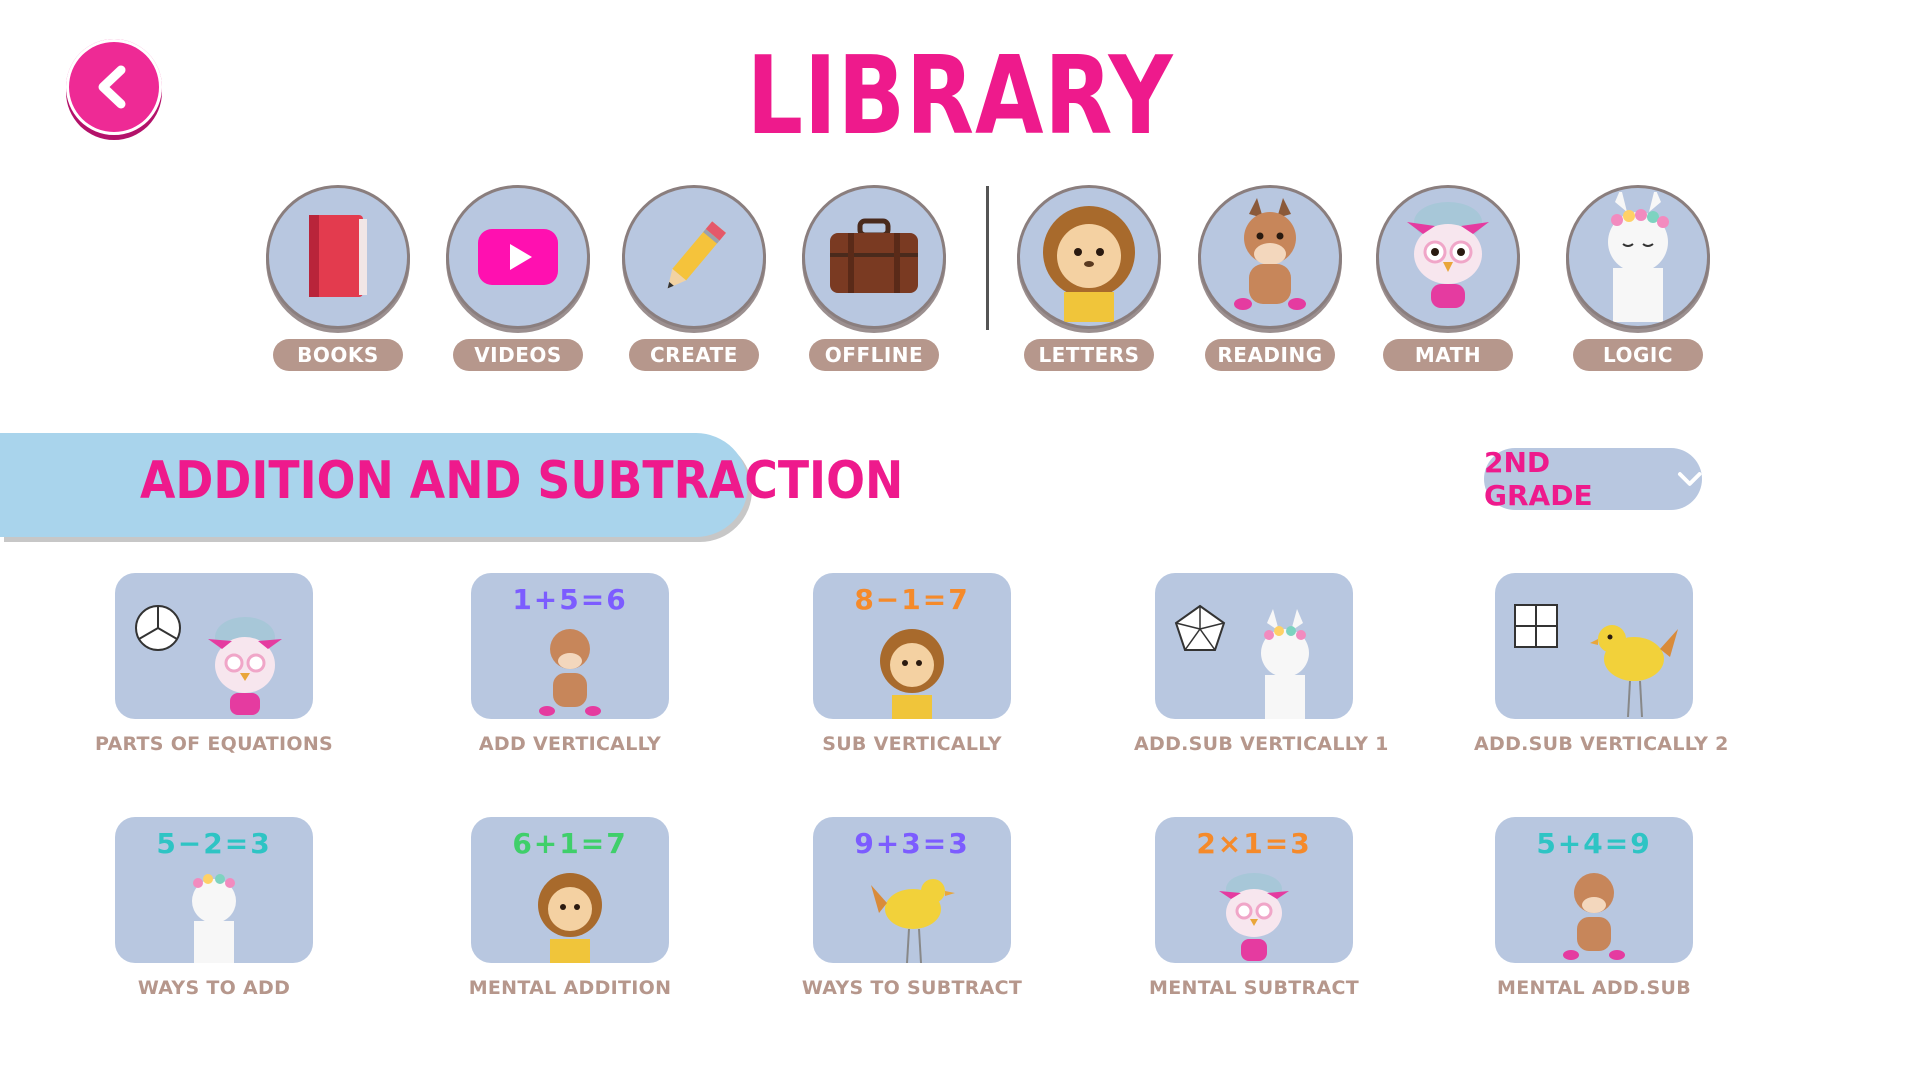 The width and height of the screenshot is (1920, 1080). Describe the element at coordinates (1254, 988) in the screenshot. I see `lesson-label: MENTAL SUBTRACT` at that location.